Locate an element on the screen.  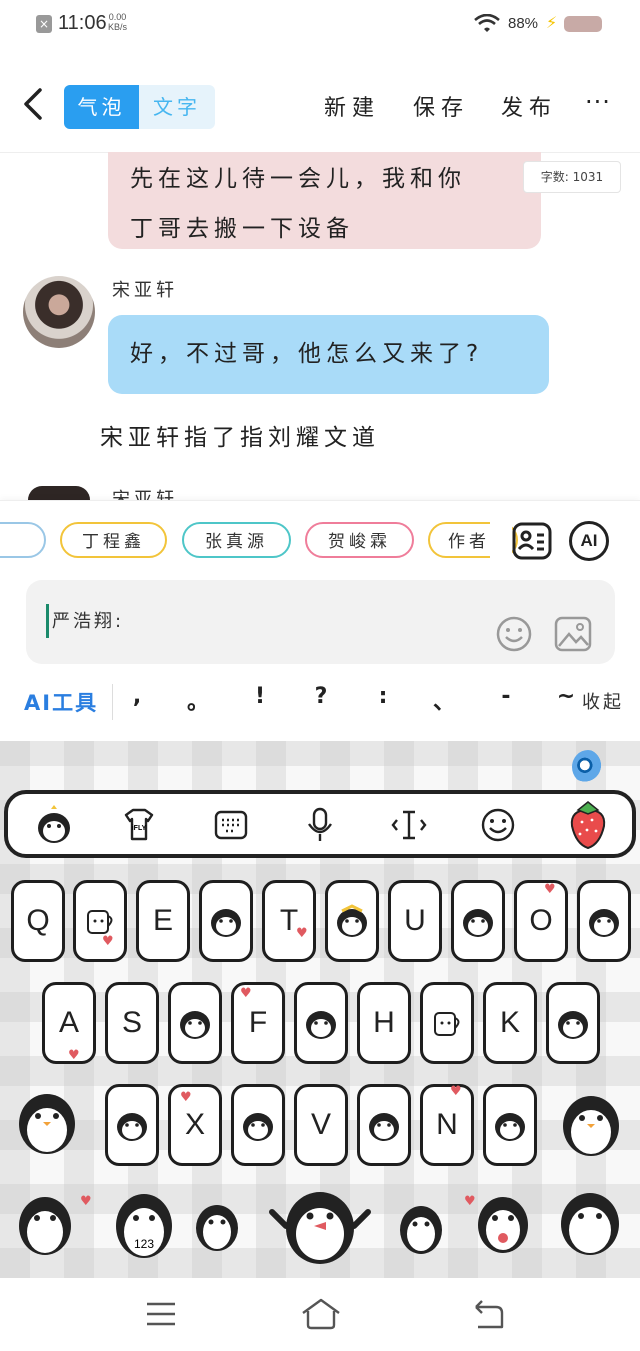
switch-key-penguin-icon is located at coordinates (503, 1223).